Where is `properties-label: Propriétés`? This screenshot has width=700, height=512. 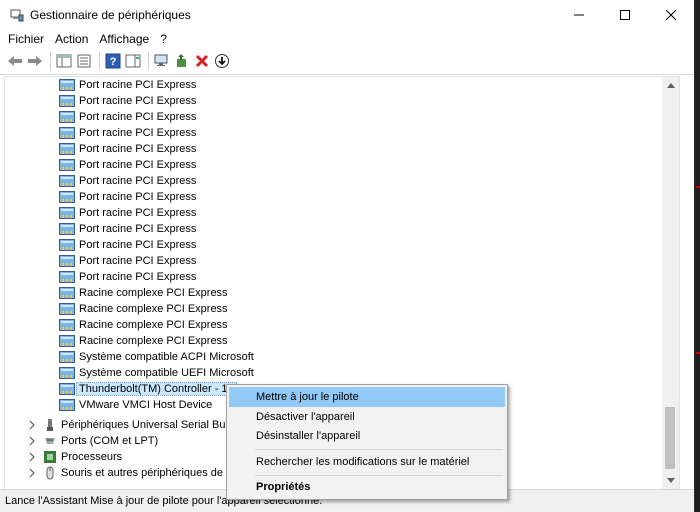 properties-label: Propriétés is located at coordinates (283, 487).